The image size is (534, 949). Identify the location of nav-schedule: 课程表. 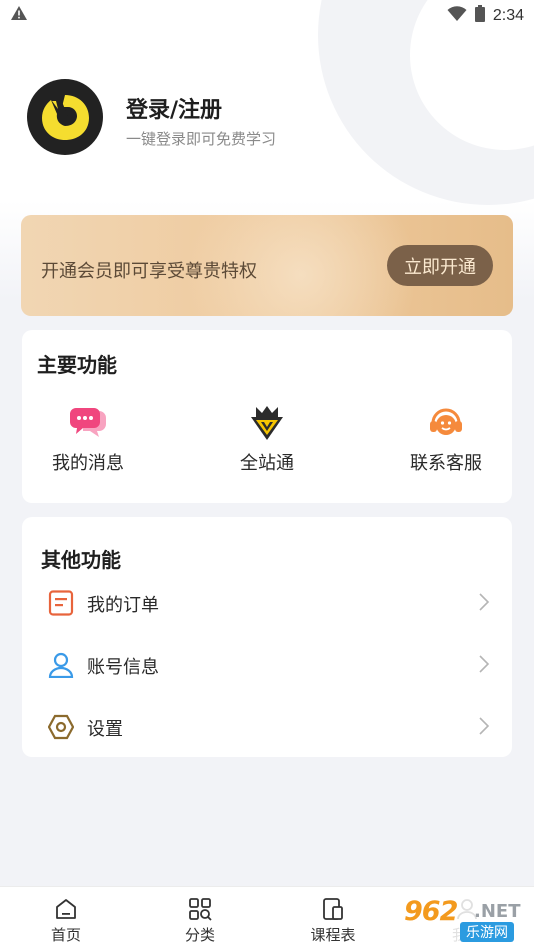
(333, 921).